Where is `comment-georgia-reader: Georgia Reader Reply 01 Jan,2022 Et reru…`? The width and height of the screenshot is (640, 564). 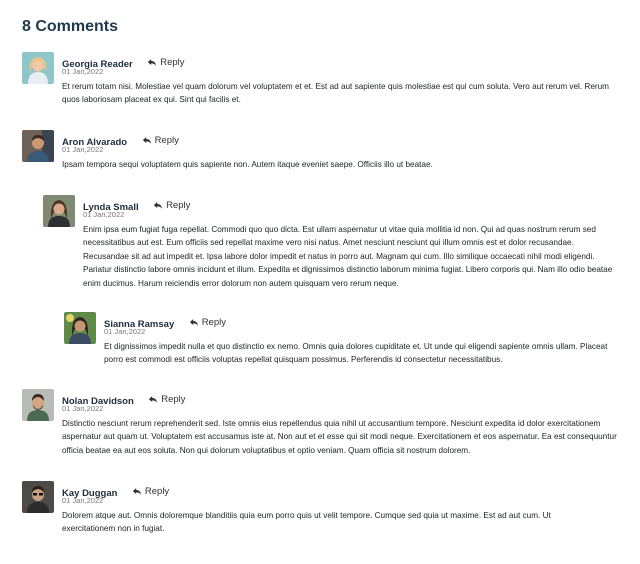 comment-georgia-reader: Georgia Reader Reply 01 Jan,2022 Et reru… is located at coordinates (322, 80).